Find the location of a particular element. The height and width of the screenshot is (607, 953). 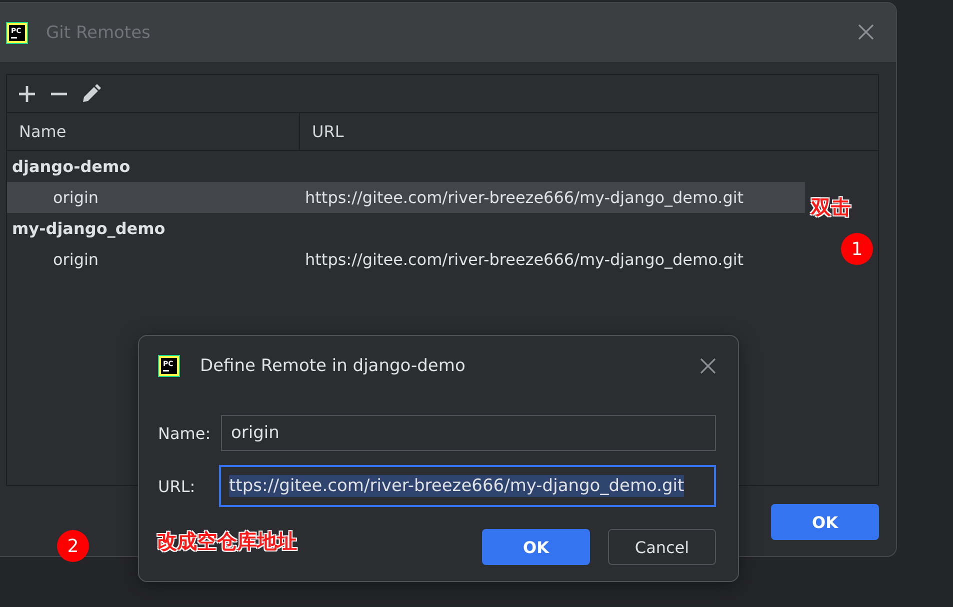

field-label: URL: is located at coordinates (177, 486).